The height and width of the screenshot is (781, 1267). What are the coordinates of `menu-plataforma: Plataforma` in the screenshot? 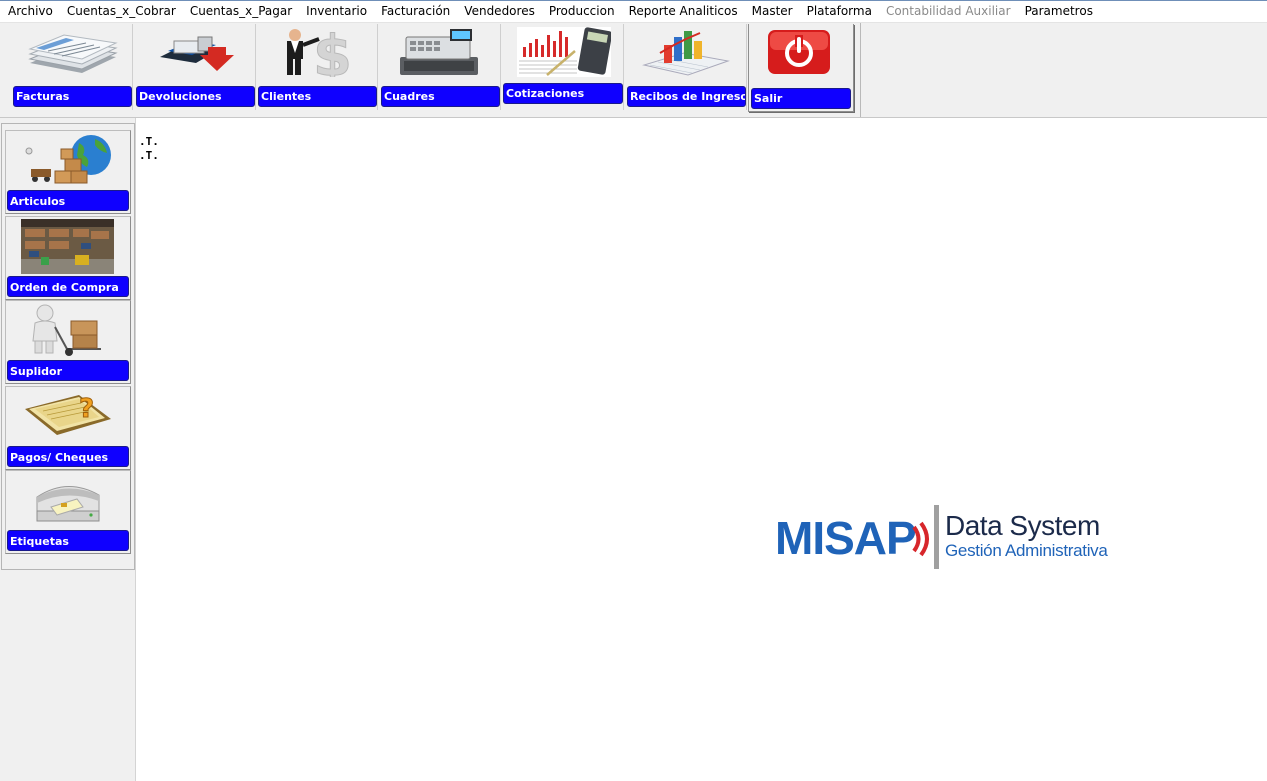 It's located at (839, 11).